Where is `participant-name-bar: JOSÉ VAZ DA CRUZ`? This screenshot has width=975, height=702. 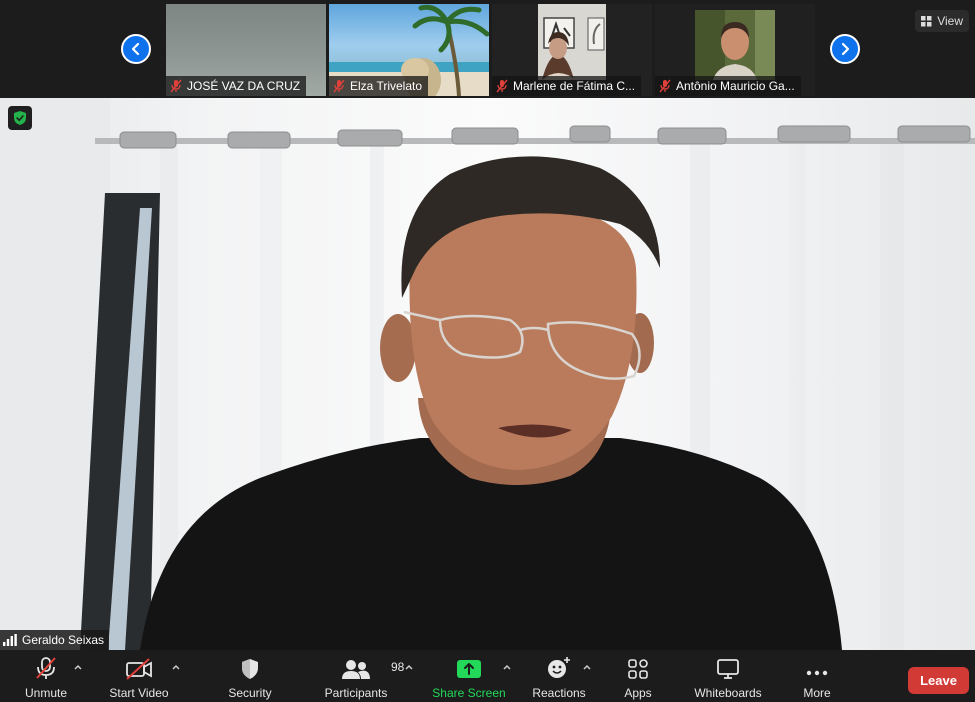 participant-name-bar: JOSÉ VAZ DA CRUZ is located at coordinates (236, 86).